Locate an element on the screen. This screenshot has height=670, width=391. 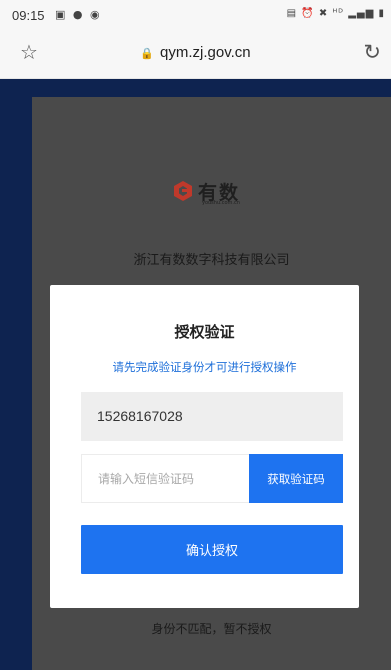
hd-icon: ᴴᴰ is located at coordinates (338, 13).